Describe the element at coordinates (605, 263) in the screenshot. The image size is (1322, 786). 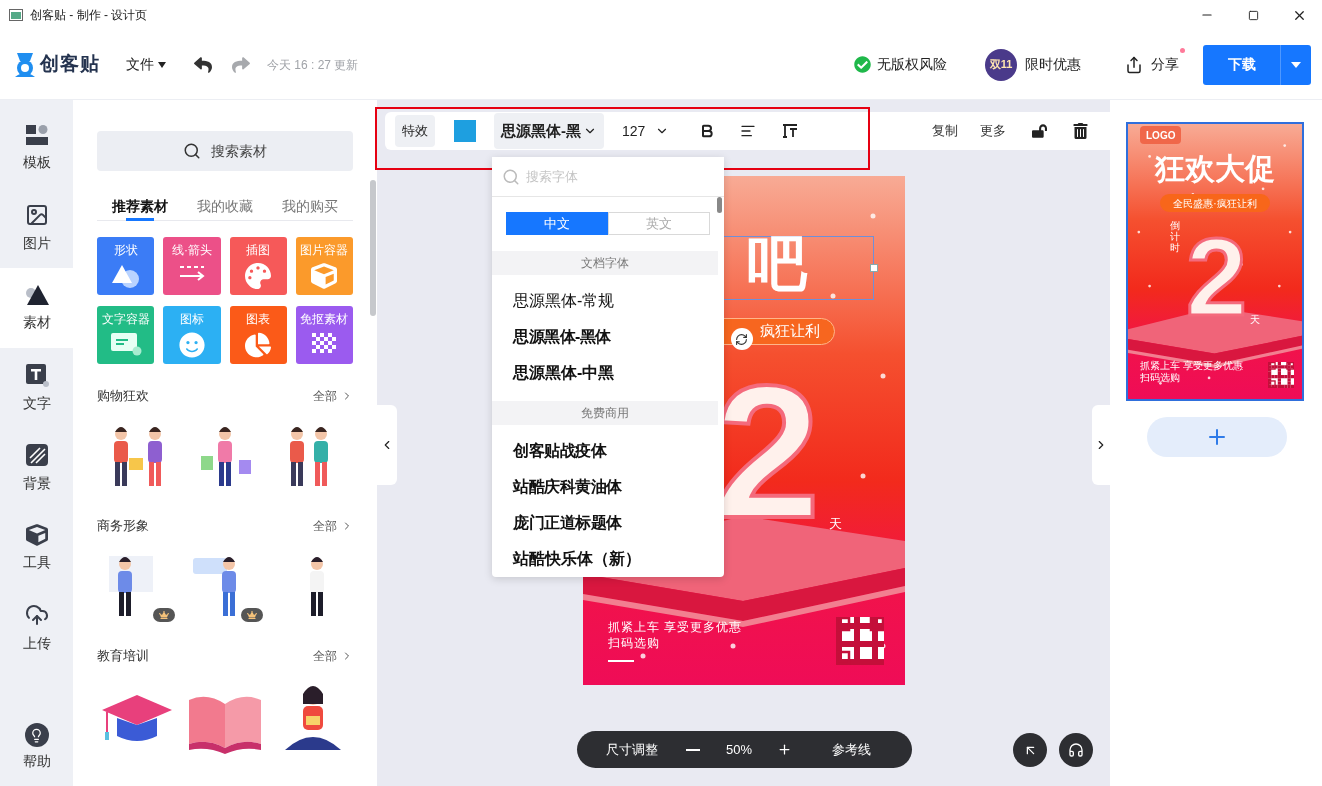
I see `font-group-header: 文档字体` at that location.